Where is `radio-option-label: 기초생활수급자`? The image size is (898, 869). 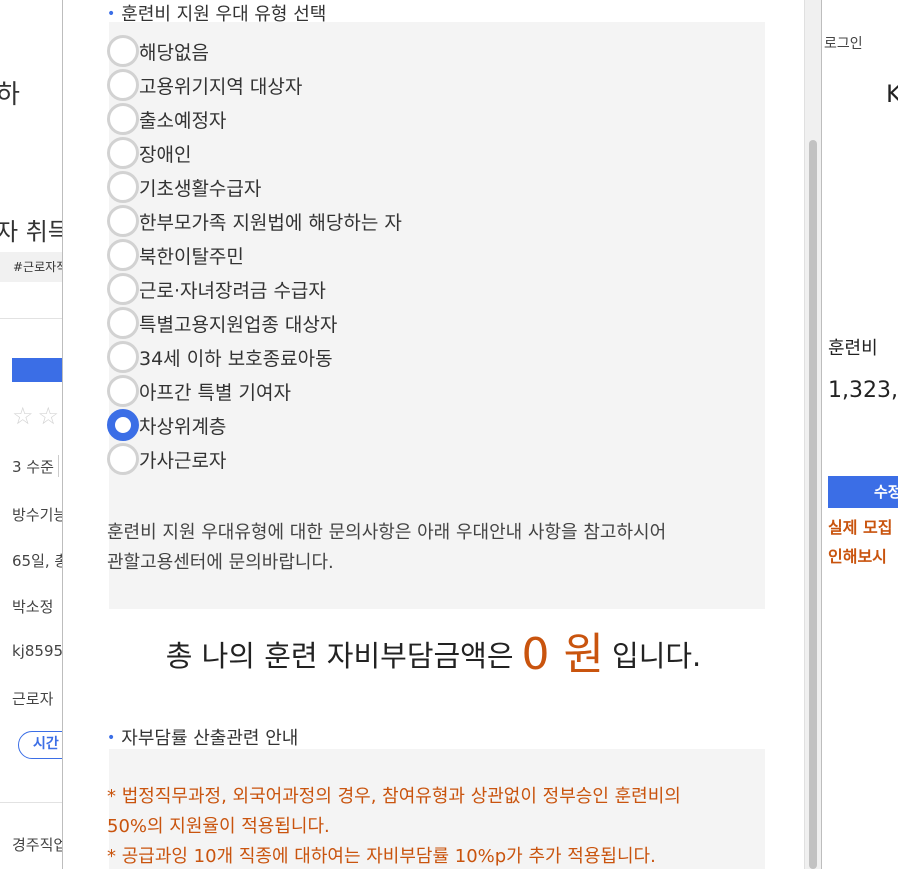
radio-option-label: 기초생활수급자 is located at coordinates (200, 188).